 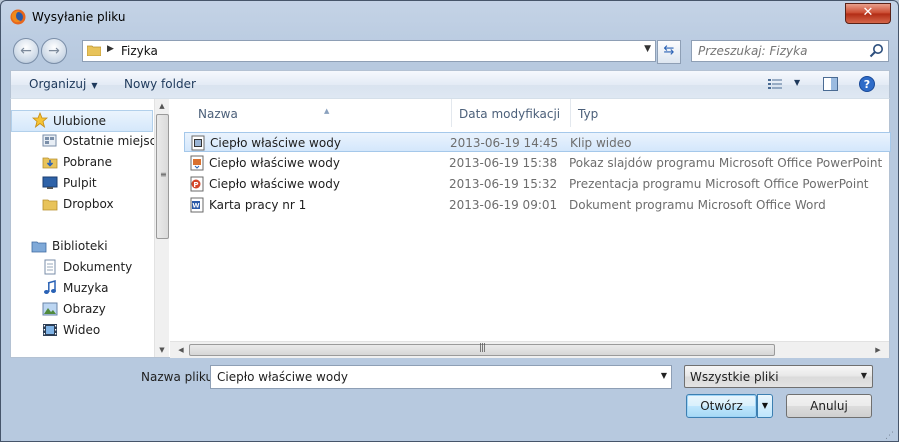 I want to click on command-bar: Organizuj ▼ Nowy folder ▼ ?, so click(x=450, y=84).